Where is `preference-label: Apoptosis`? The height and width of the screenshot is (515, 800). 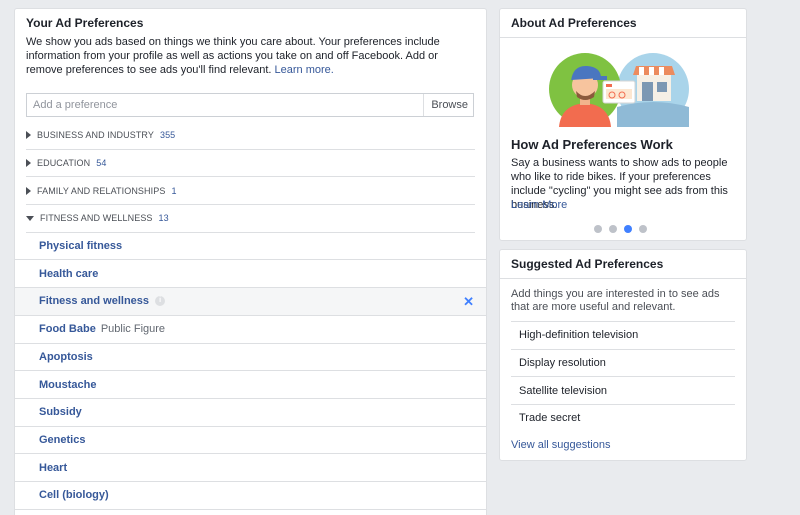
preference-label: Apoptosis is located at coordinates (66, 356).